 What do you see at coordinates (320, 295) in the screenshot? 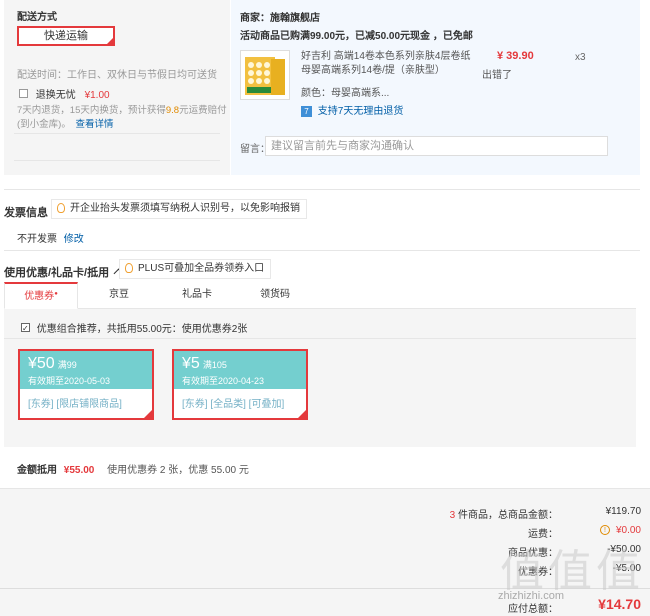
I see `discount-tabs: 优惠券● 京豆 礼品卡 领货码` at bounding box center [320, 295].